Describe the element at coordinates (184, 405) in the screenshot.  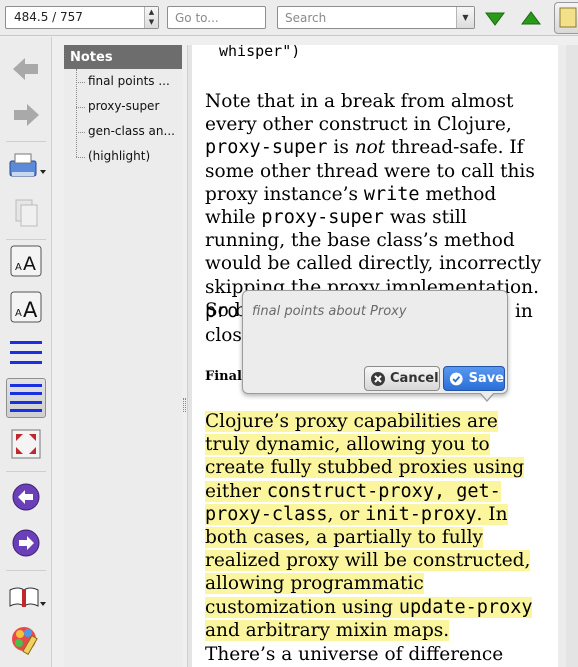
I see `panel-splitter-handle` at that location.